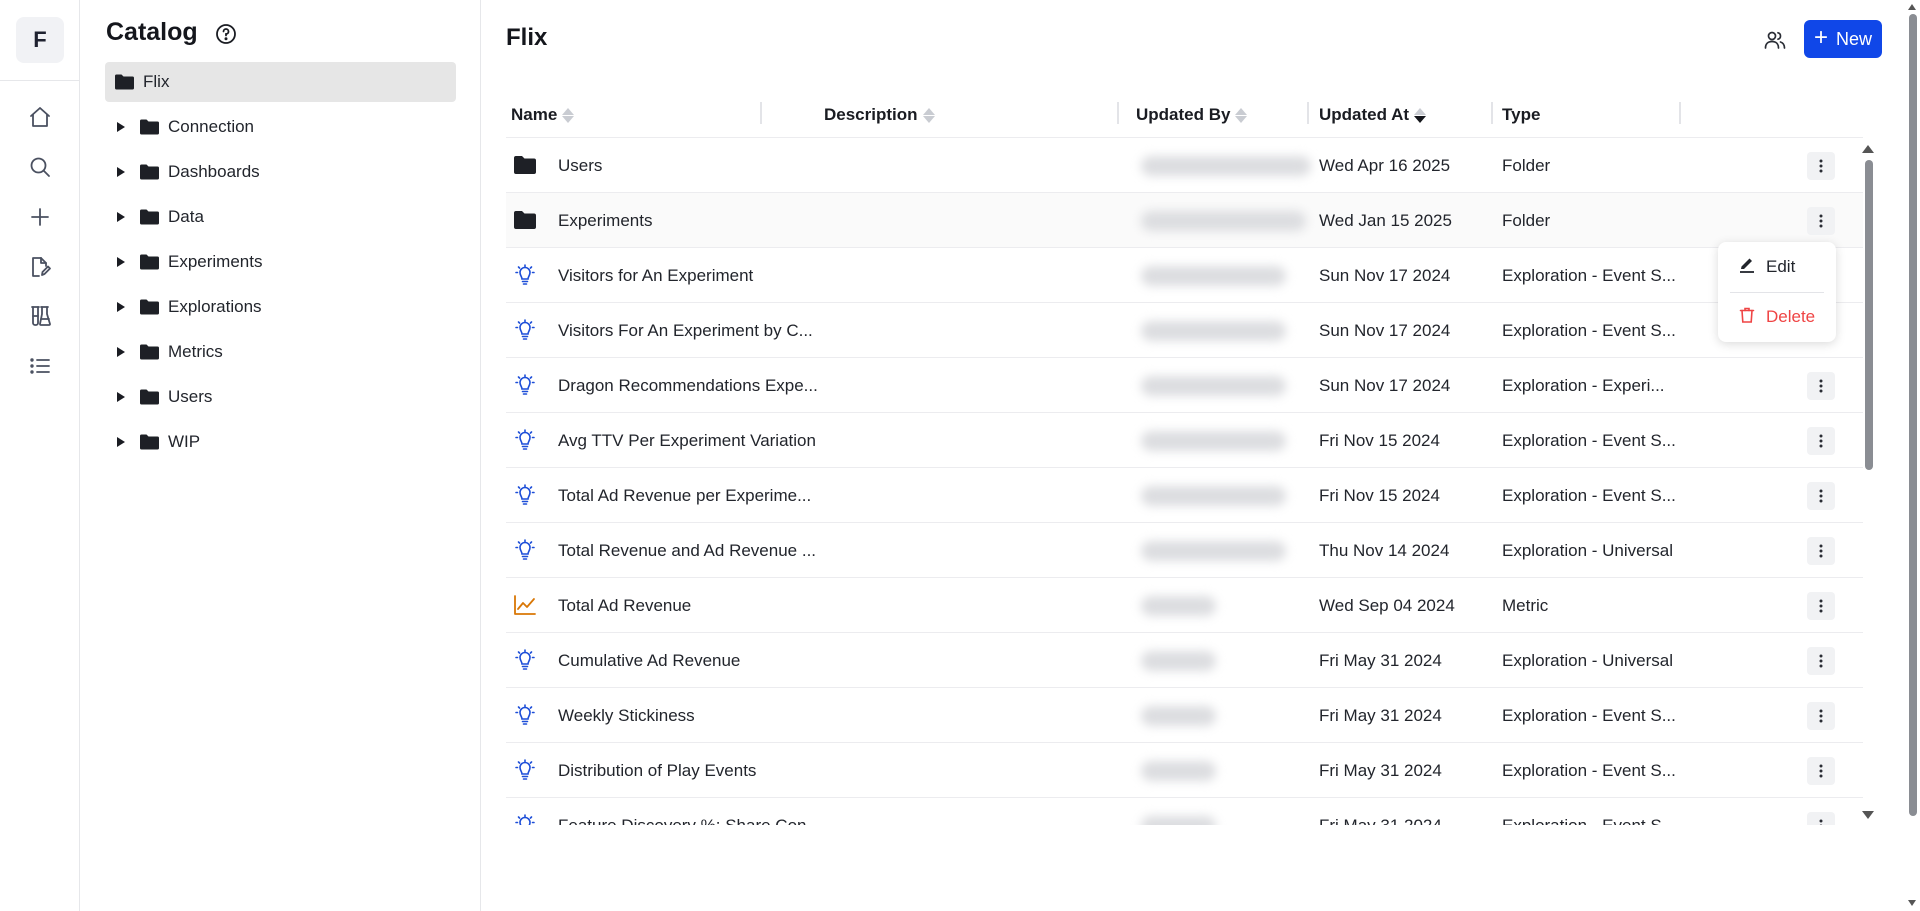 Image resolution: width=1920 pixels, height=911 pixels. Describe the element at coordinates (185, 127) in the screenshot. I see `tree-item-connection: Connection` at that location.